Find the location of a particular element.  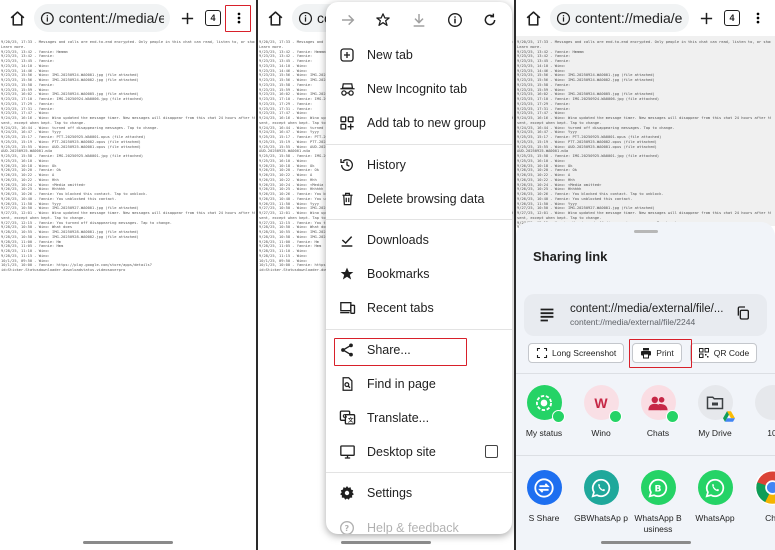

whatsapp-business-icon: B is located at coordinates (658, 487).